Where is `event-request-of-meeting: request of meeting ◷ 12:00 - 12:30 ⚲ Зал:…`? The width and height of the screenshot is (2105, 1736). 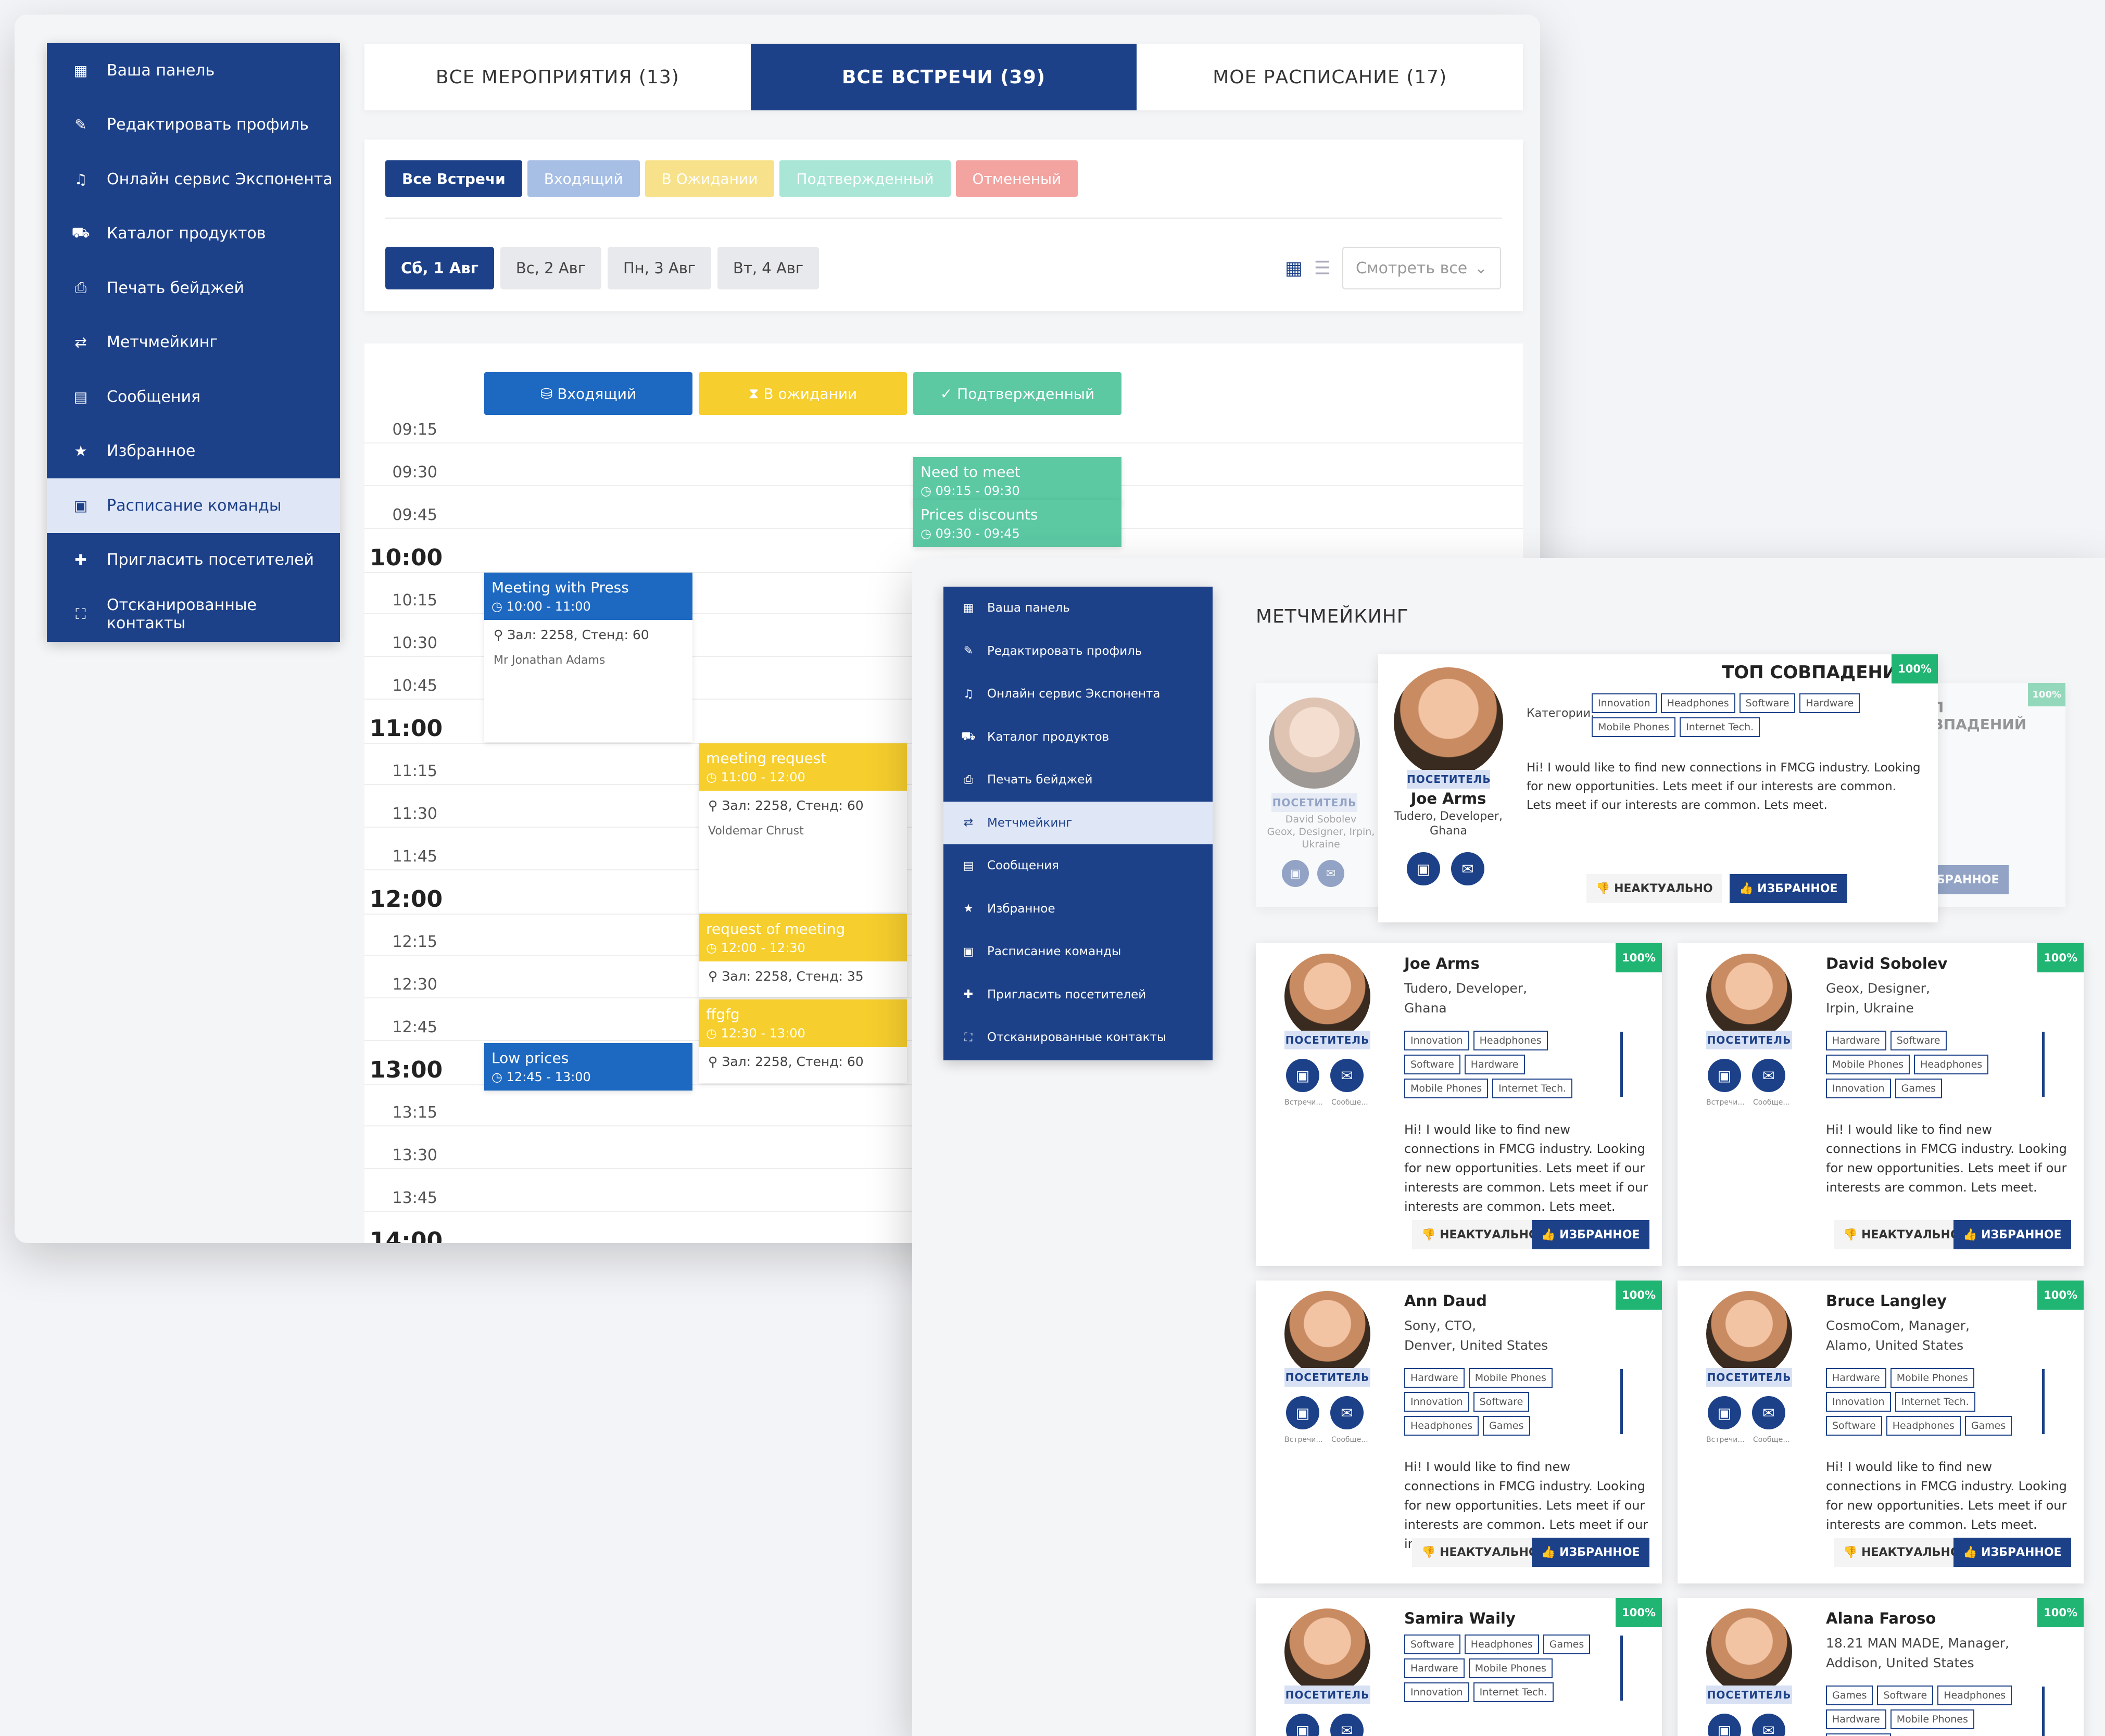
event-request-of-meeting: request of meeting ◷ 12:00 - 12:30 ⚲ Зал:… is located at coordinates (803, 955).